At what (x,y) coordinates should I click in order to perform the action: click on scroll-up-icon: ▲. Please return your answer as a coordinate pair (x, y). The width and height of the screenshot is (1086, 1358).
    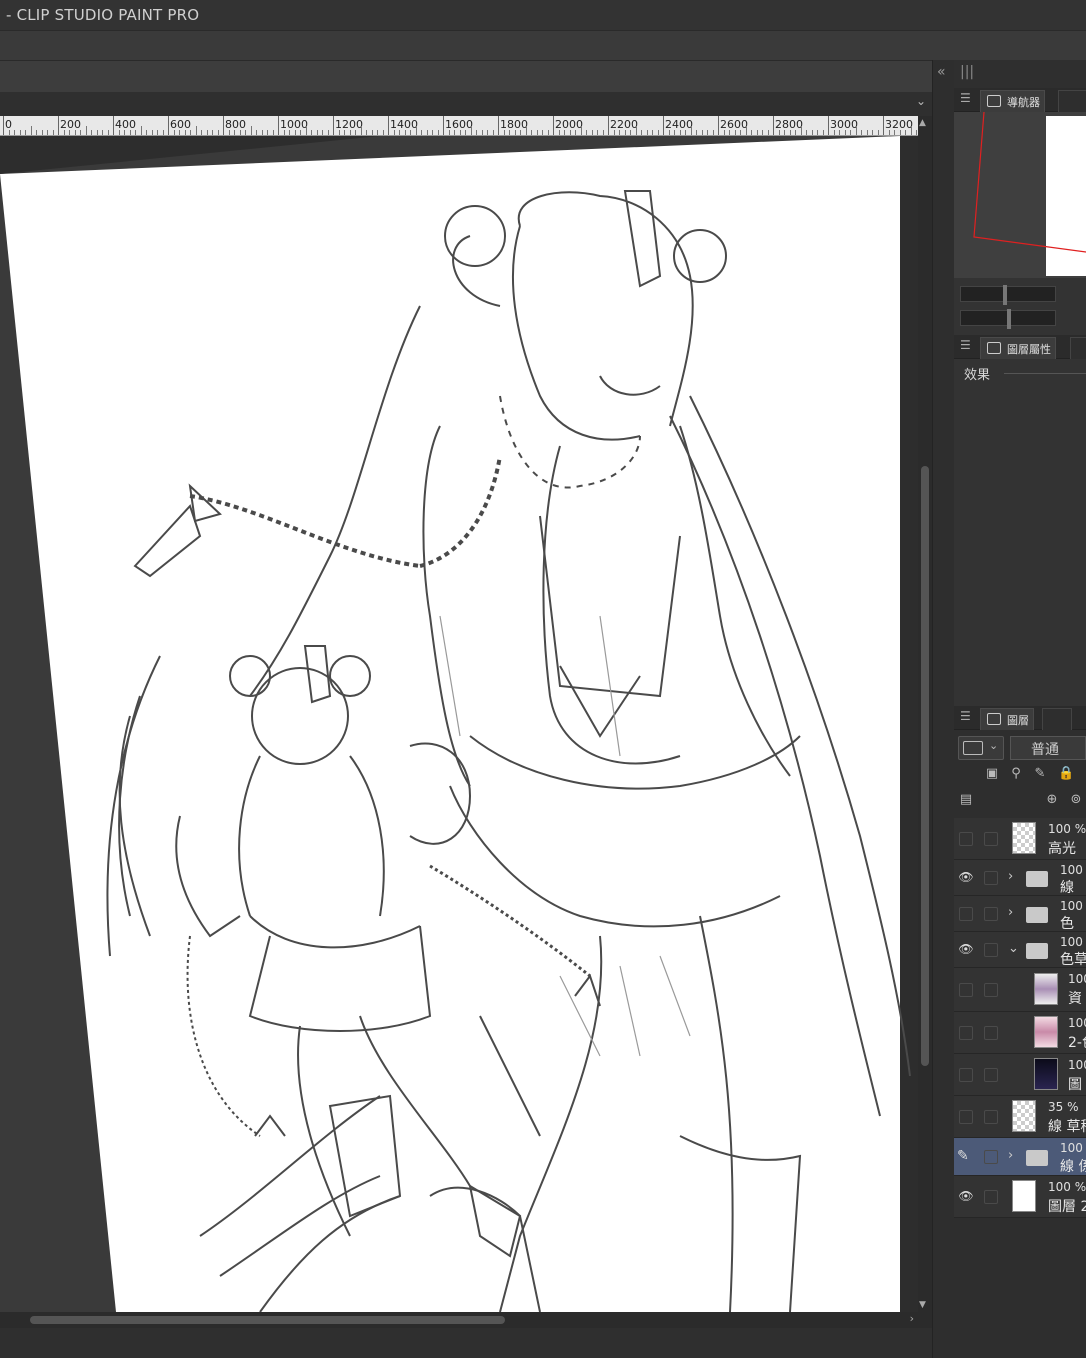
    Looking at the image, I should click on (922, 123).